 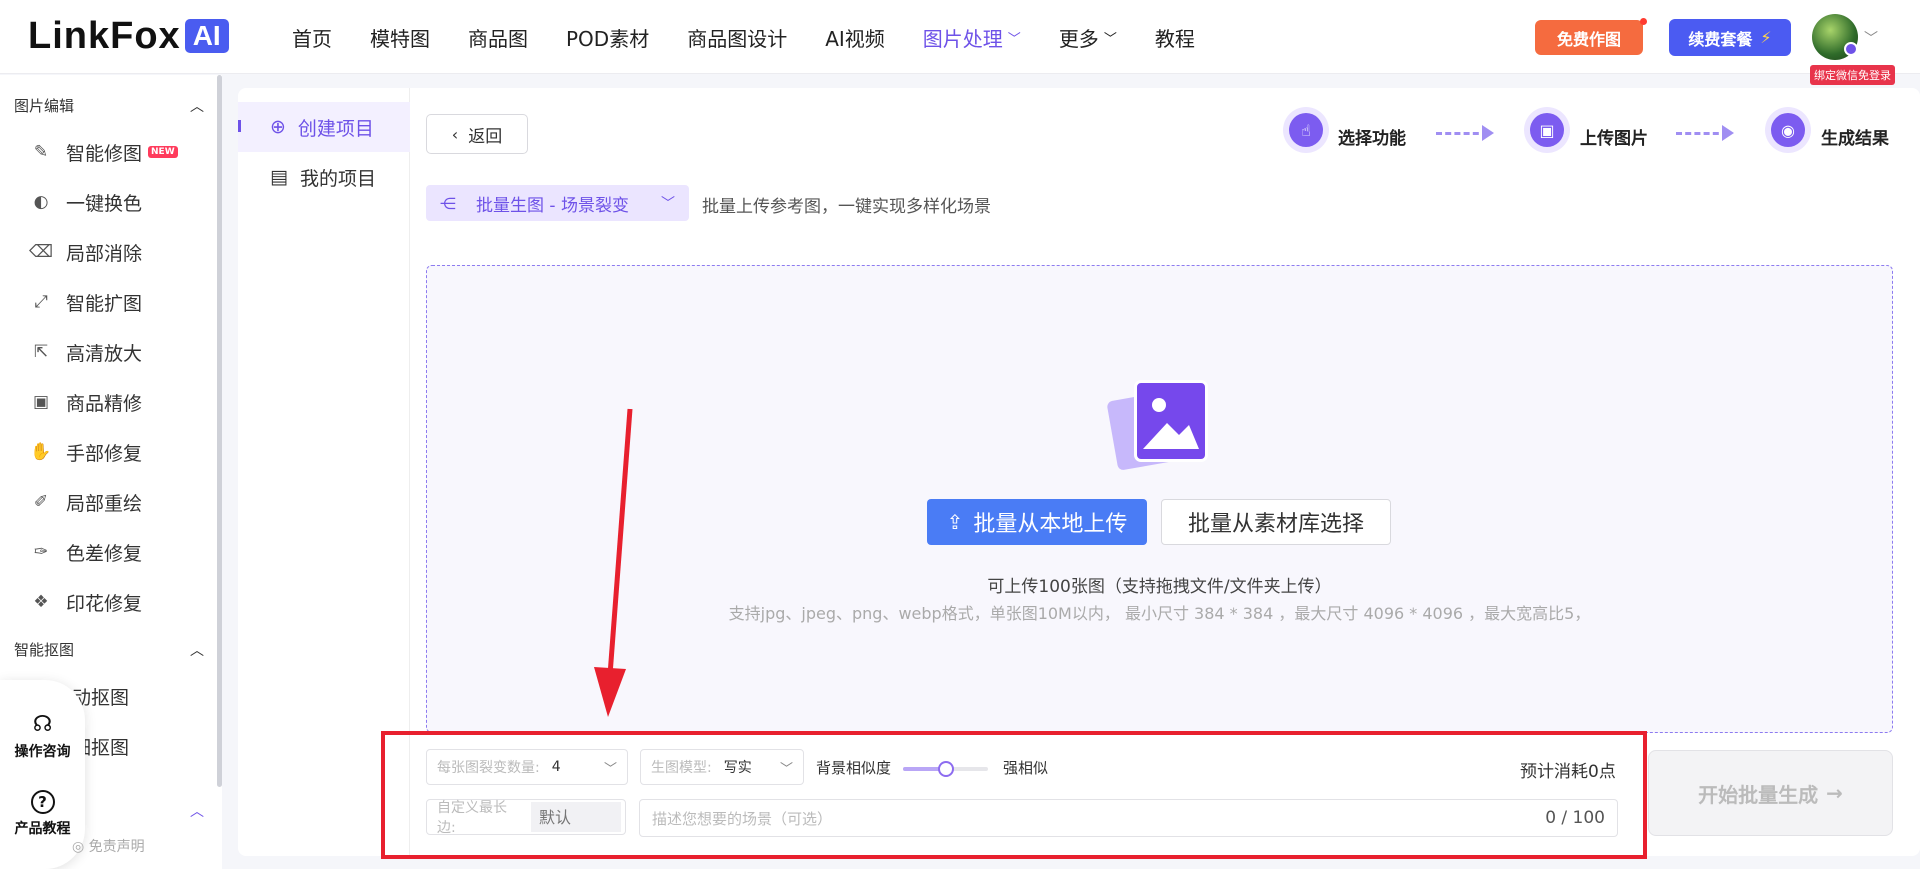 I want to click on share-nodes-icon: ⋲, so click(x=448, y=203).